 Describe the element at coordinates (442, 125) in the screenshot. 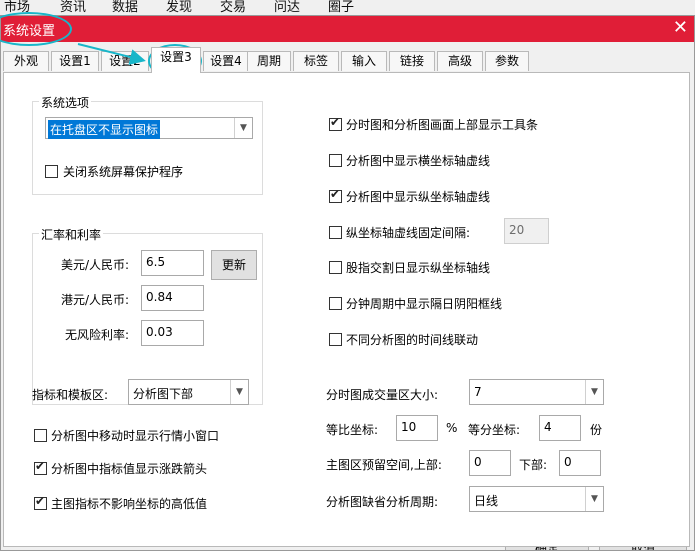

I see `checkbox-label: 分时图和分析图画面上部显示工具条` at that location.